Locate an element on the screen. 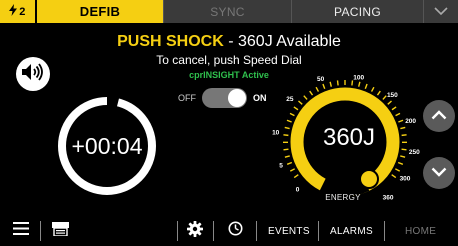 The image size is (458, 246). tab-sync: SYNC is located at coordinates (227, 11).